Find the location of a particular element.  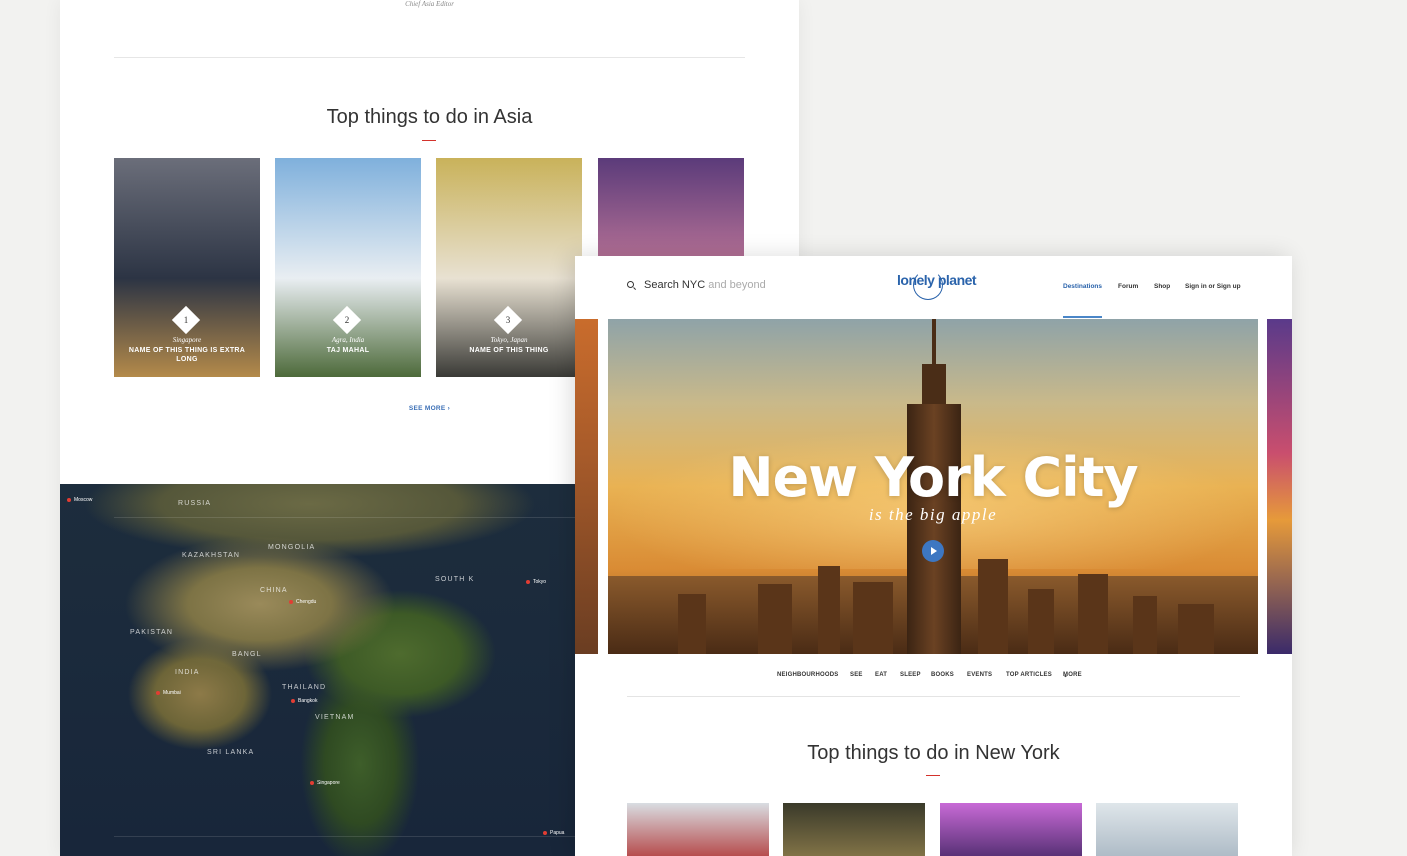

nav-forum: Forum is located at coordinates (1128, 286).